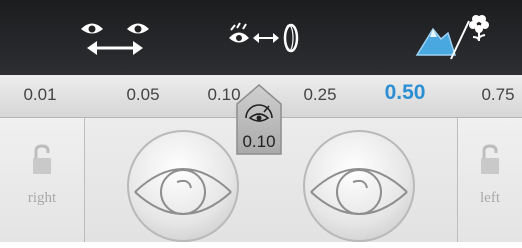 This screenshot has height=248, width=522. I want to click on scale-value-selected: 0.50, so click(405, 93).